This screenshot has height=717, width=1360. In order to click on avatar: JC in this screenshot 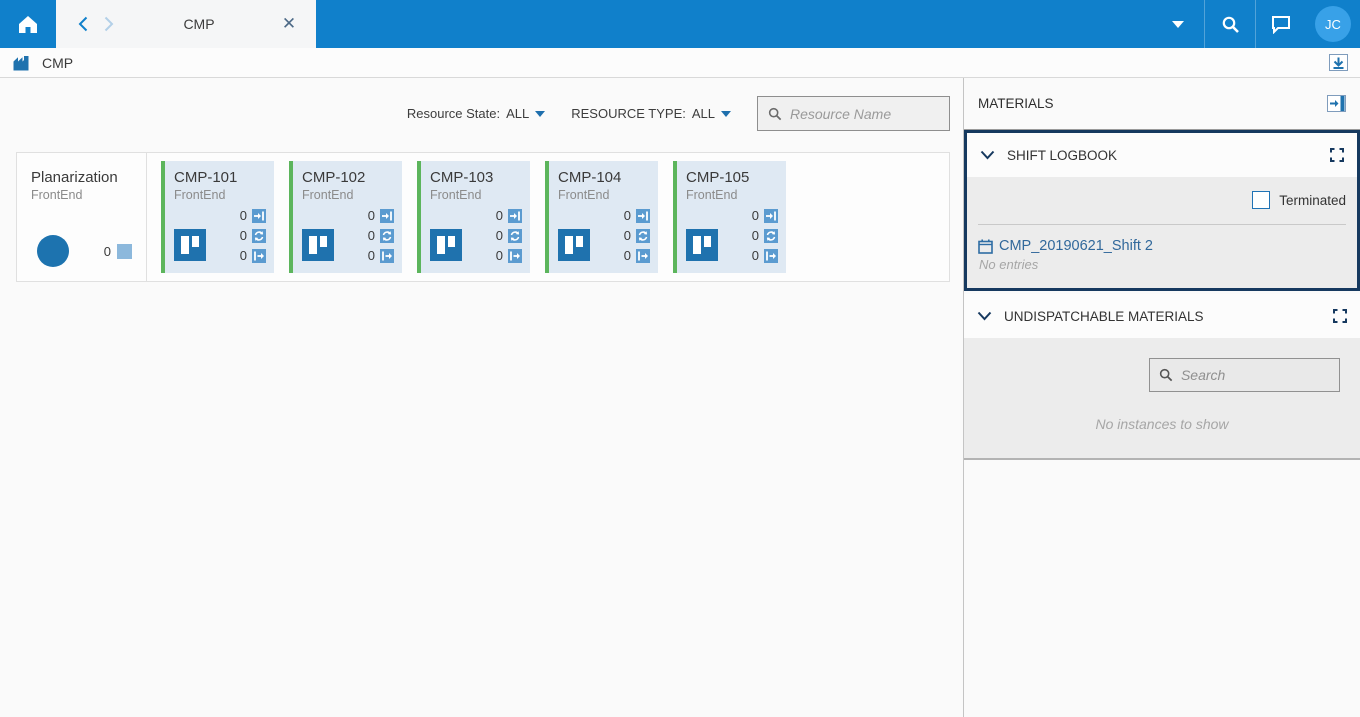, I will do `click(1333, 24)`.